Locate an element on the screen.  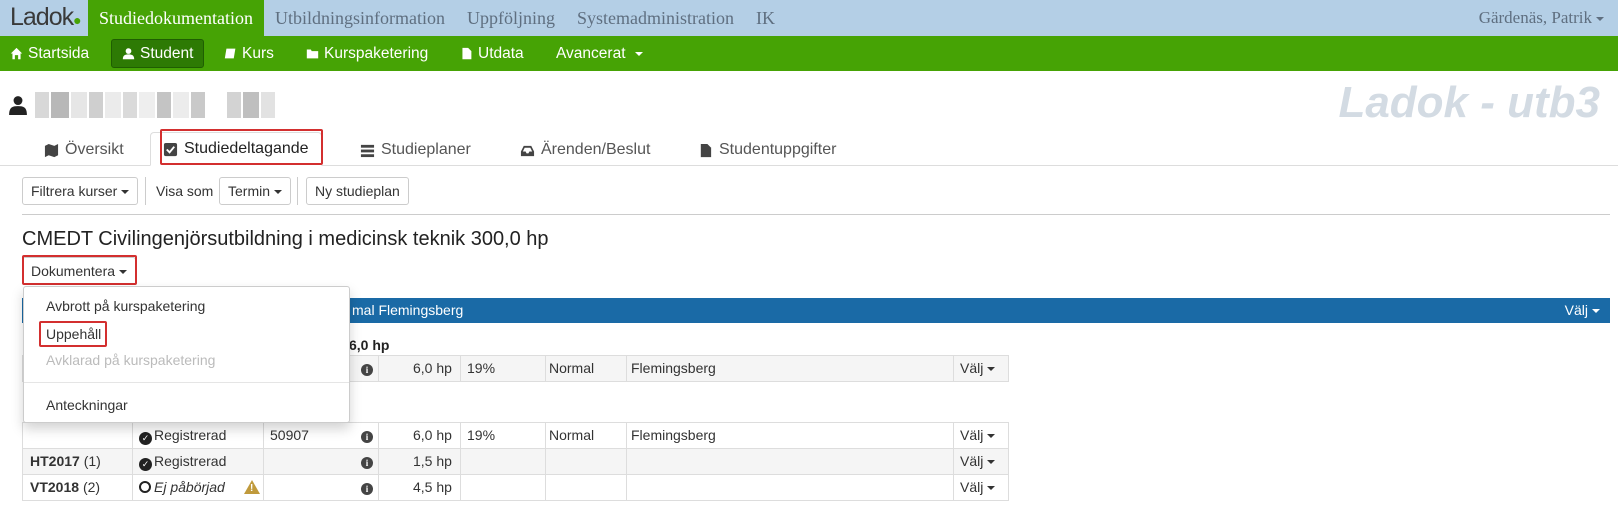
user-name: Gärdenäs, Patrik is located at coordinates (1535, 17).